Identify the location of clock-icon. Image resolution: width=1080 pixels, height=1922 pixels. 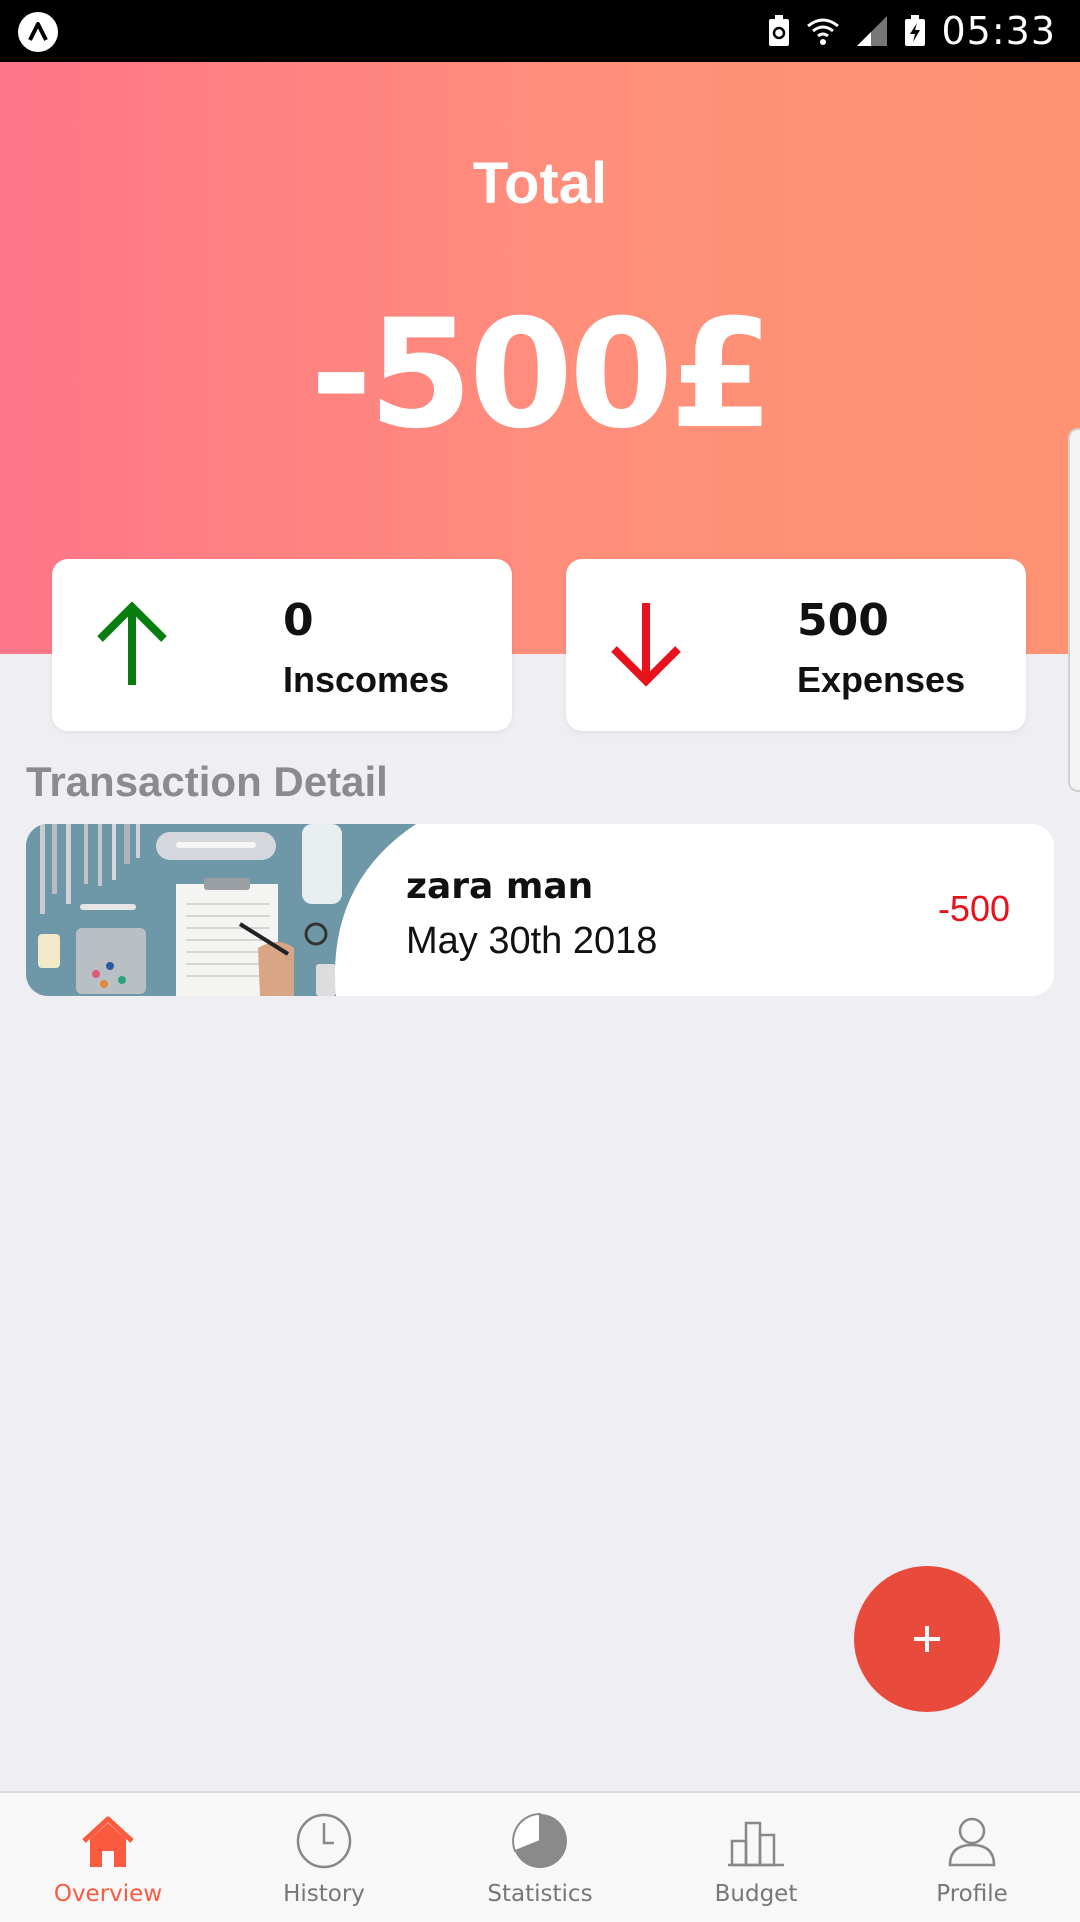
(324, 1841).